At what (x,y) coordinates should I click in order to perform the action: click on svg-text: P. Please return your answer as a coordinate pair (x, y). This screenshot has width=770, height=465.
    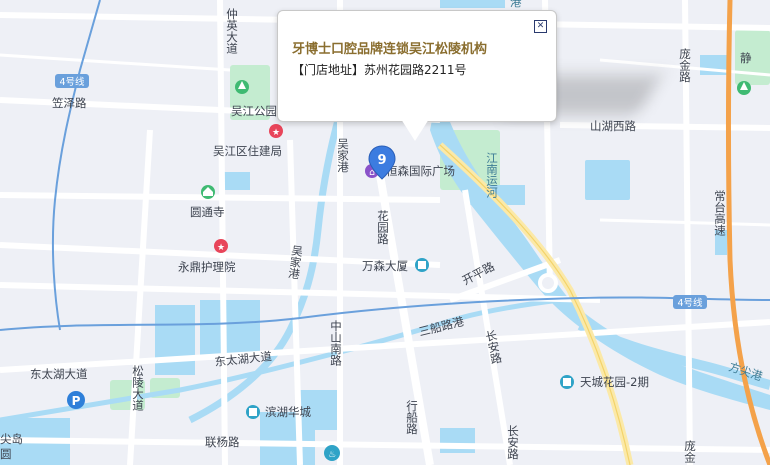
    Looking at the image, I should click on (76, 401).